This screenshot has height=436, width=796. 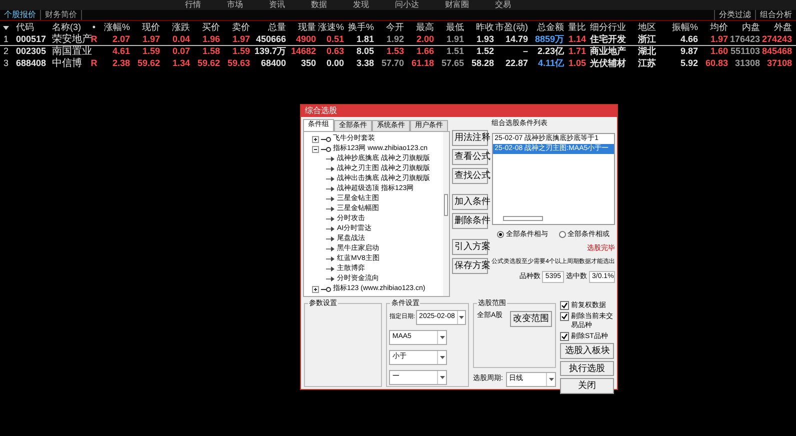 What do you see at coordinates (193, 5) in the screenshot?
I see `menu-item: 行情` at bounding box center [193, 5].